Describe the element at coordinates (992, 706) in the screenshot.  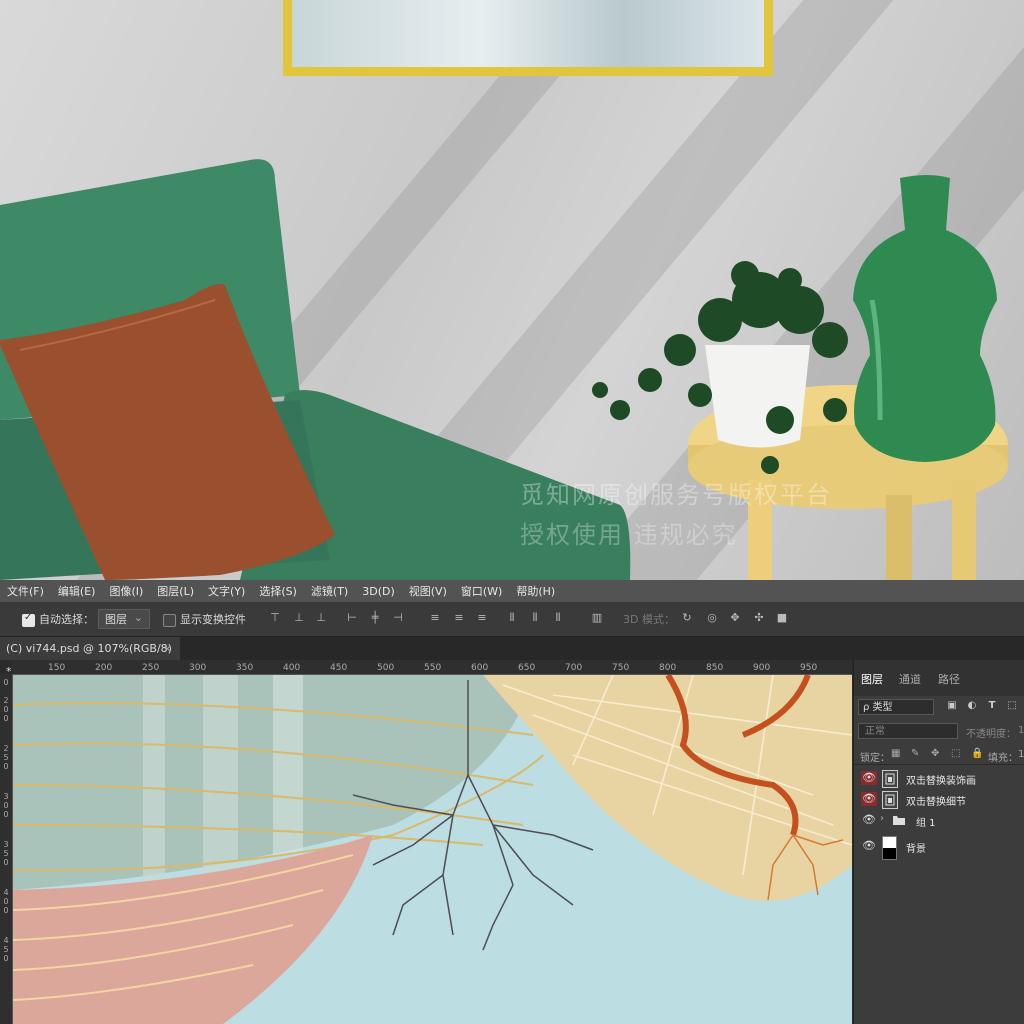
I see `type-filter-icon: T` at that location.